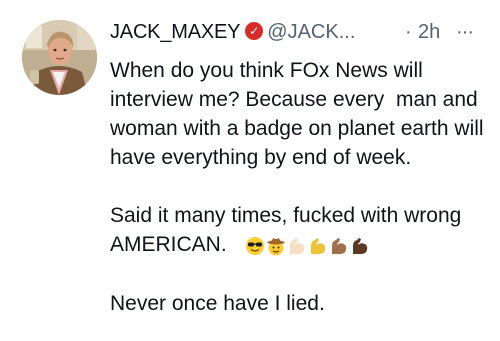 Image resolution: width=500 pixels, height=341 pixels. Describe the element at coordinates (217, 303) in the screenshot. I see `tweet-paragraph: Never once have I lied.` at that location.